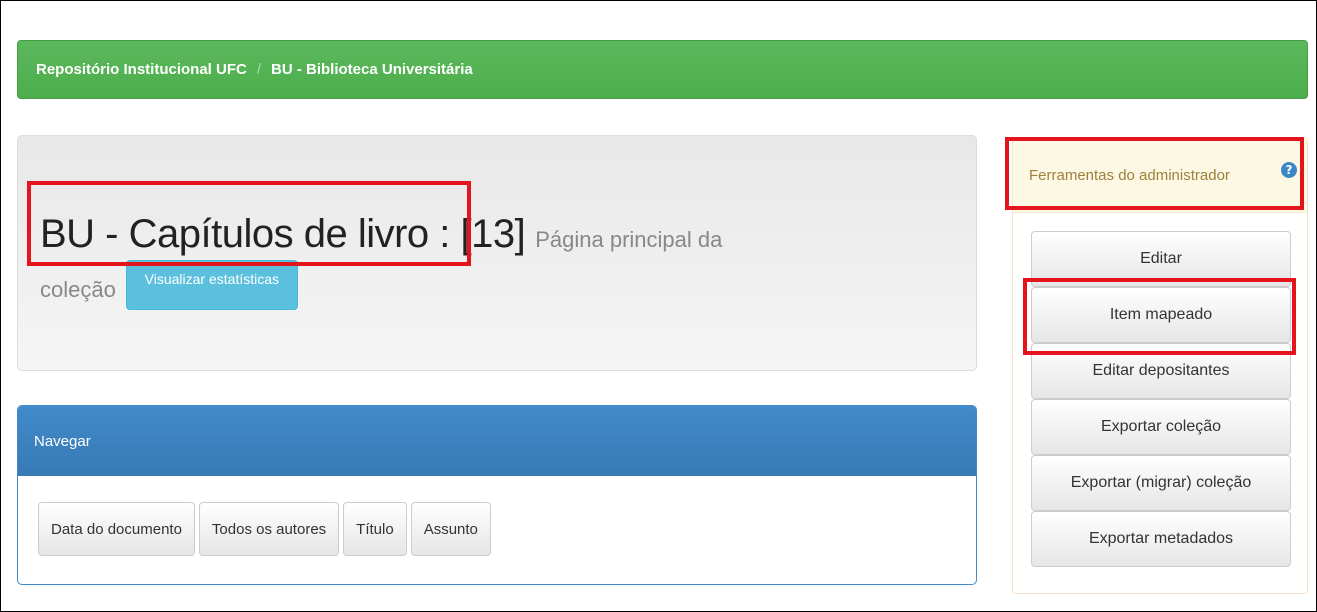  I want to click on export-metadata-button: Exportar metadados, so click(1161, 539).